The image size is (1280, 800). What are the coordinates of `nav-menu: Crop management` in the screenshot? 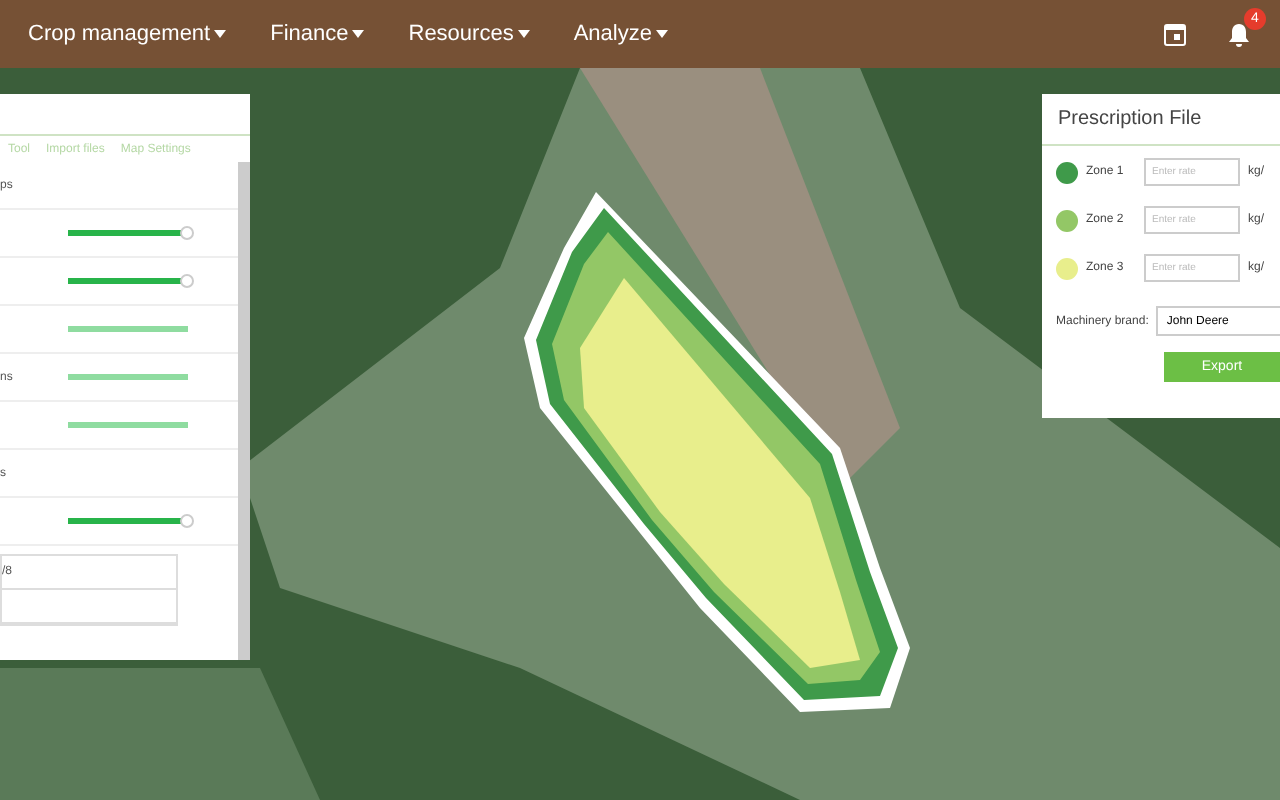 It's located at (127, 34).